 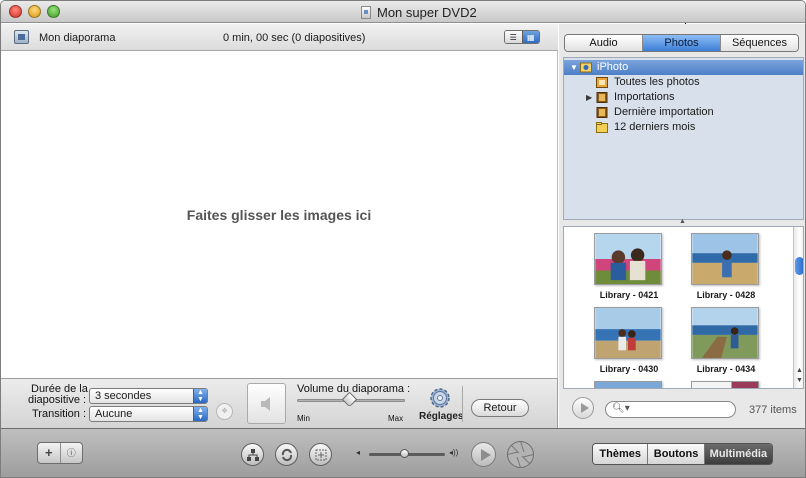 I want to click on settings-label: Réglages, so click(x=441, y=416).